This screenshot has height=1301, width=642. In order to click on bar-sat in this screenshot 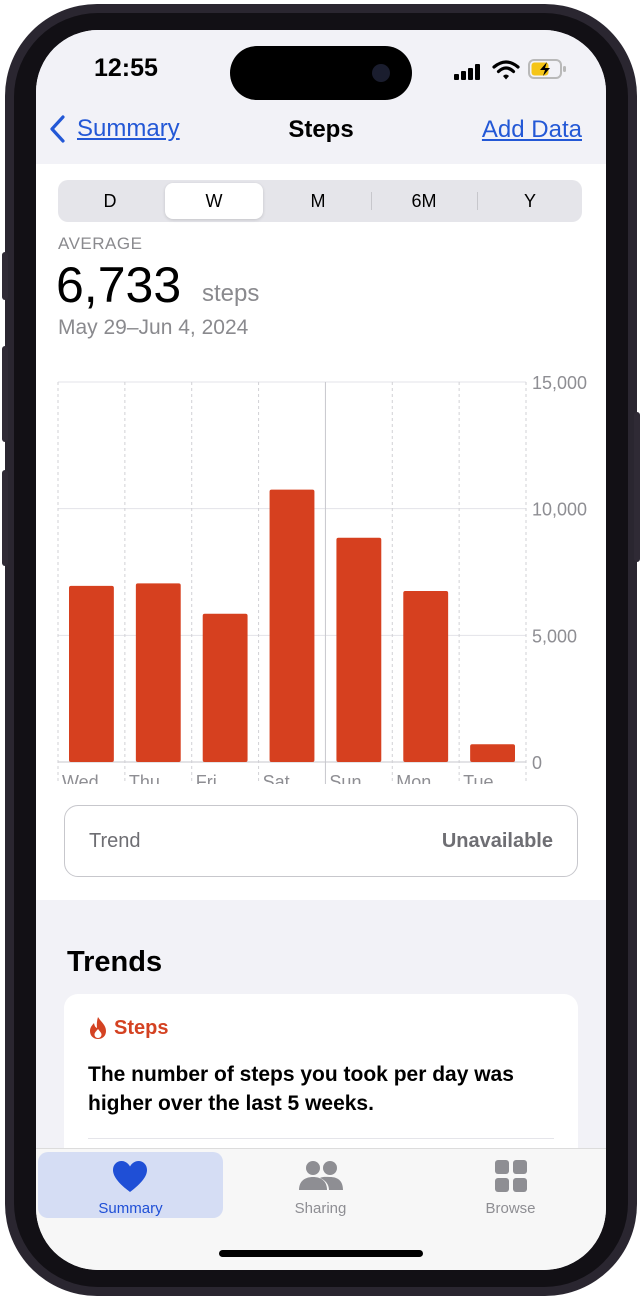, I will do `click(292, 625)`.